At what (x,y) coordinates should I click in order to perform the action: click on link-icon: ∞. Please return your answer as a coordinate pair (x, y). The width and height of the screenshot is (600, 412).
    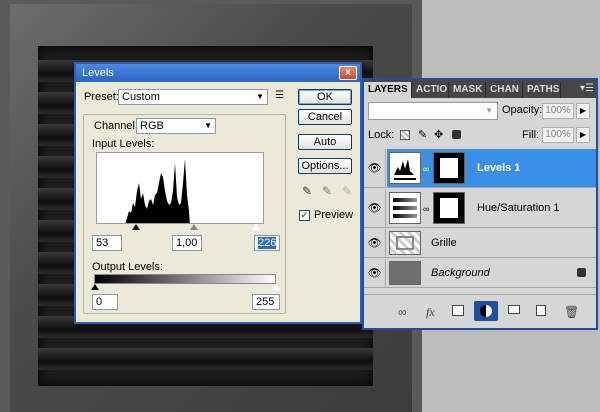
    Looking at the image, I should click on (402, 312).